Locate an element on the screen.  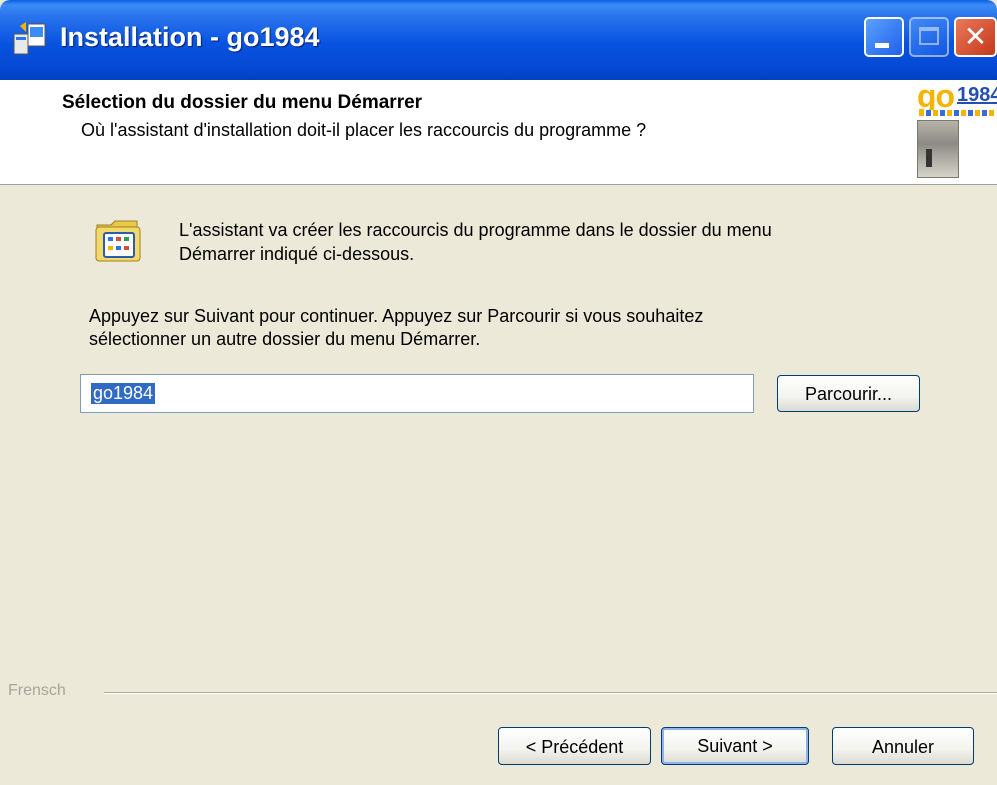
next-button: Suivant > is located at coordinates (735, 746).